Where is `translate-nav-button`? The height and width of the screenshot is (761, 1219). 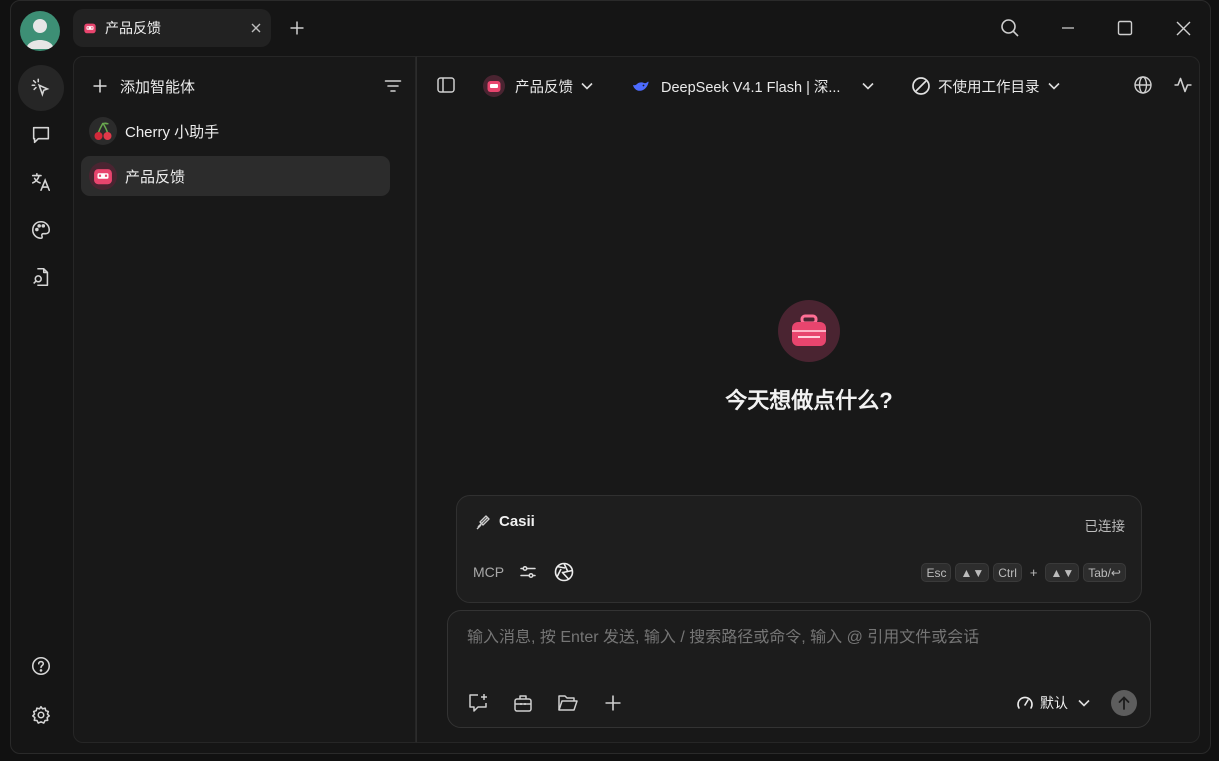
translate-nav-button is located at coordinates (41, 182).